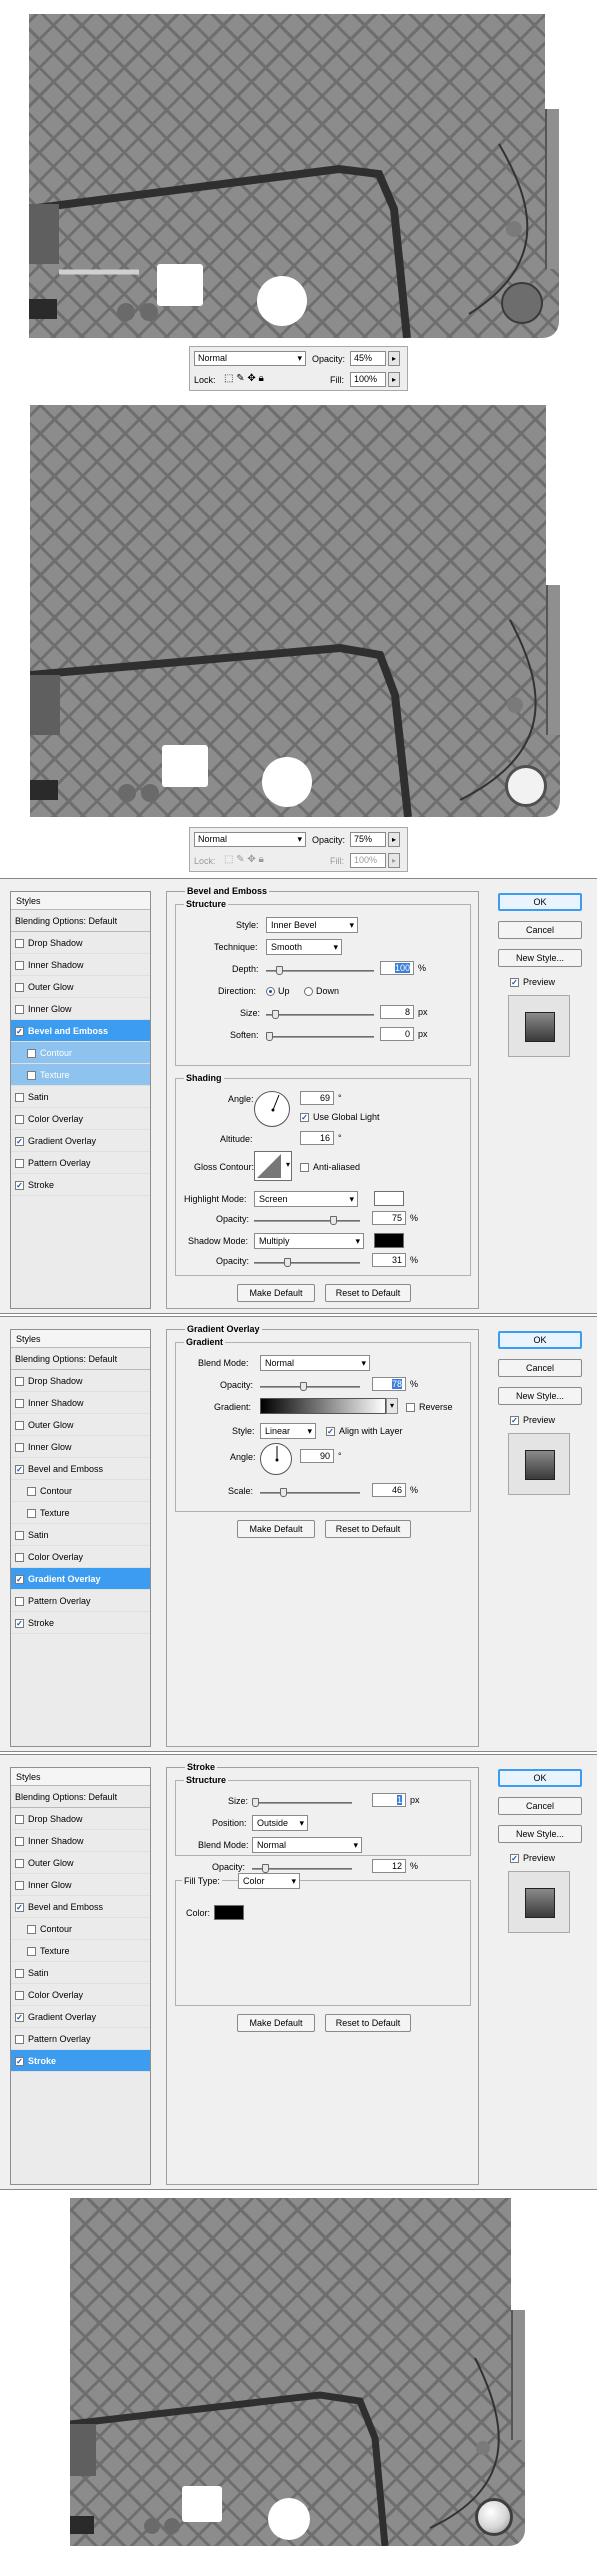 Image resolution: width=597 pixels, height=2560 pixels. I want to click on soften-slider, so click(320, 1036).